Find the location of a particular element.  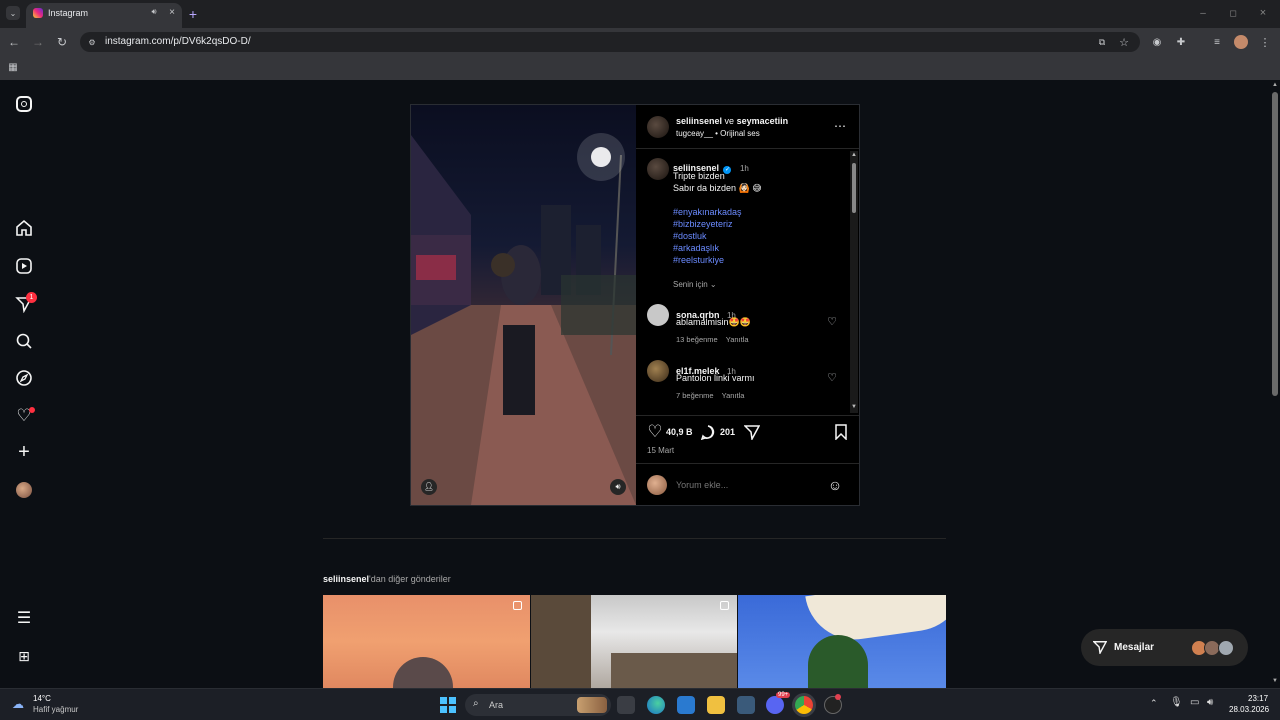

edge-browser-icon is located at coordinates (656, 705).